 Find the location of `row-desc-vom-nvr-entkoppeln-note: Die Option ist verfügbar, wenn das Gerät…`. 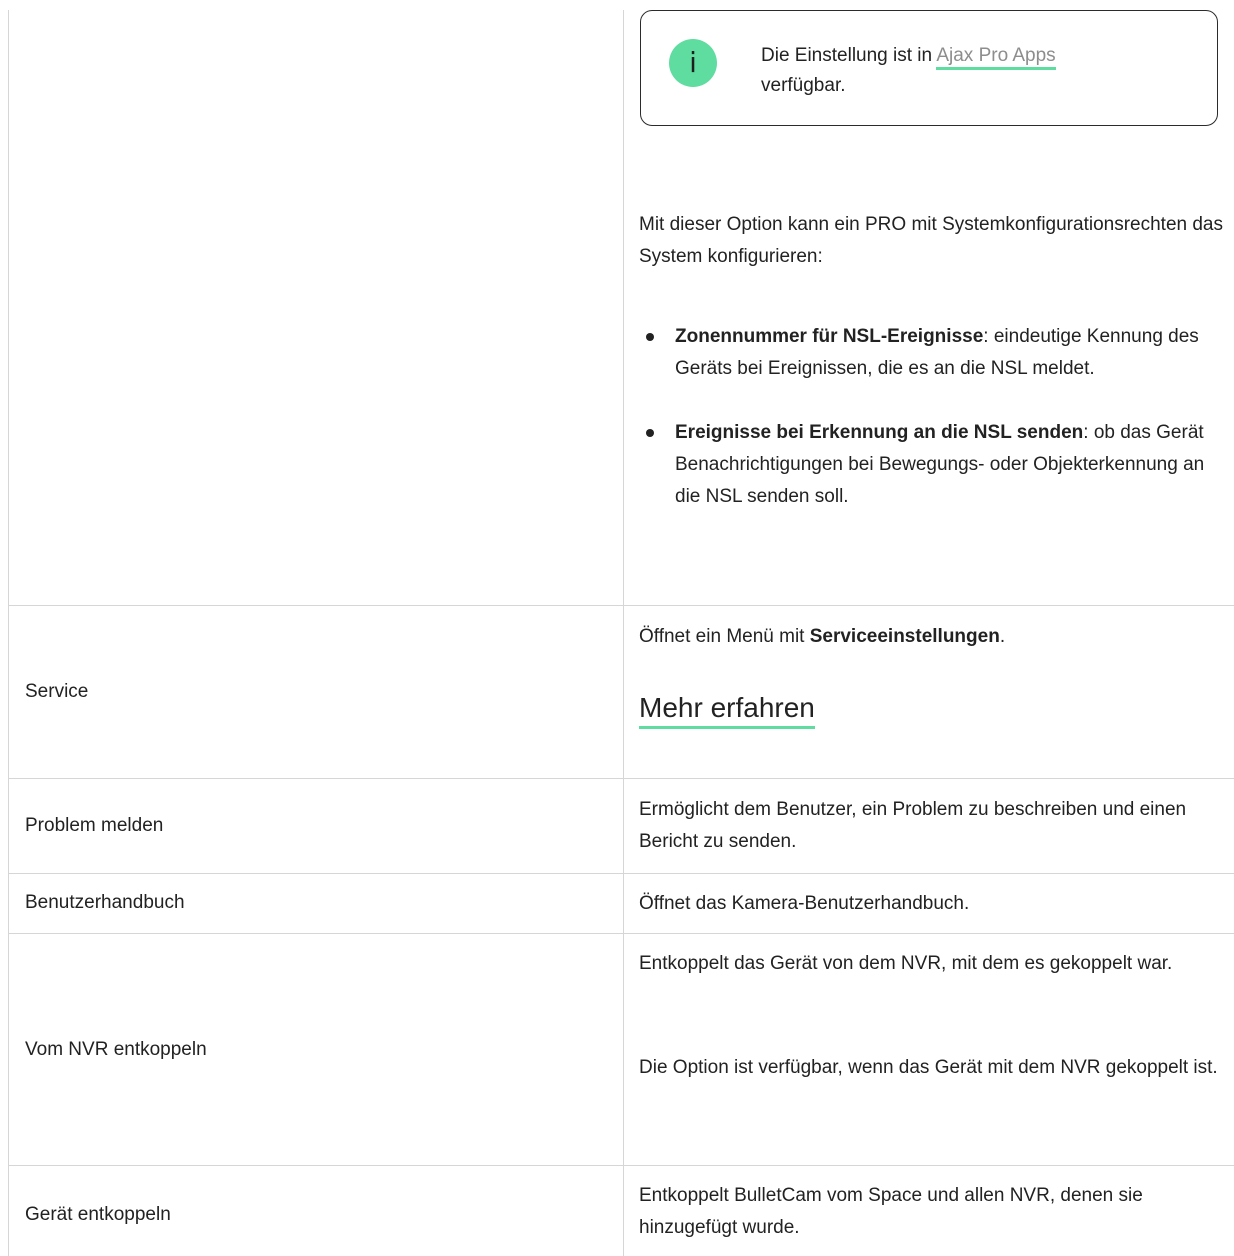

row-desc-vom-nvr-entkoppeln-note: Die Option ist verfügbar, wenn das Gerät… is located at coordinates (928, 1067).